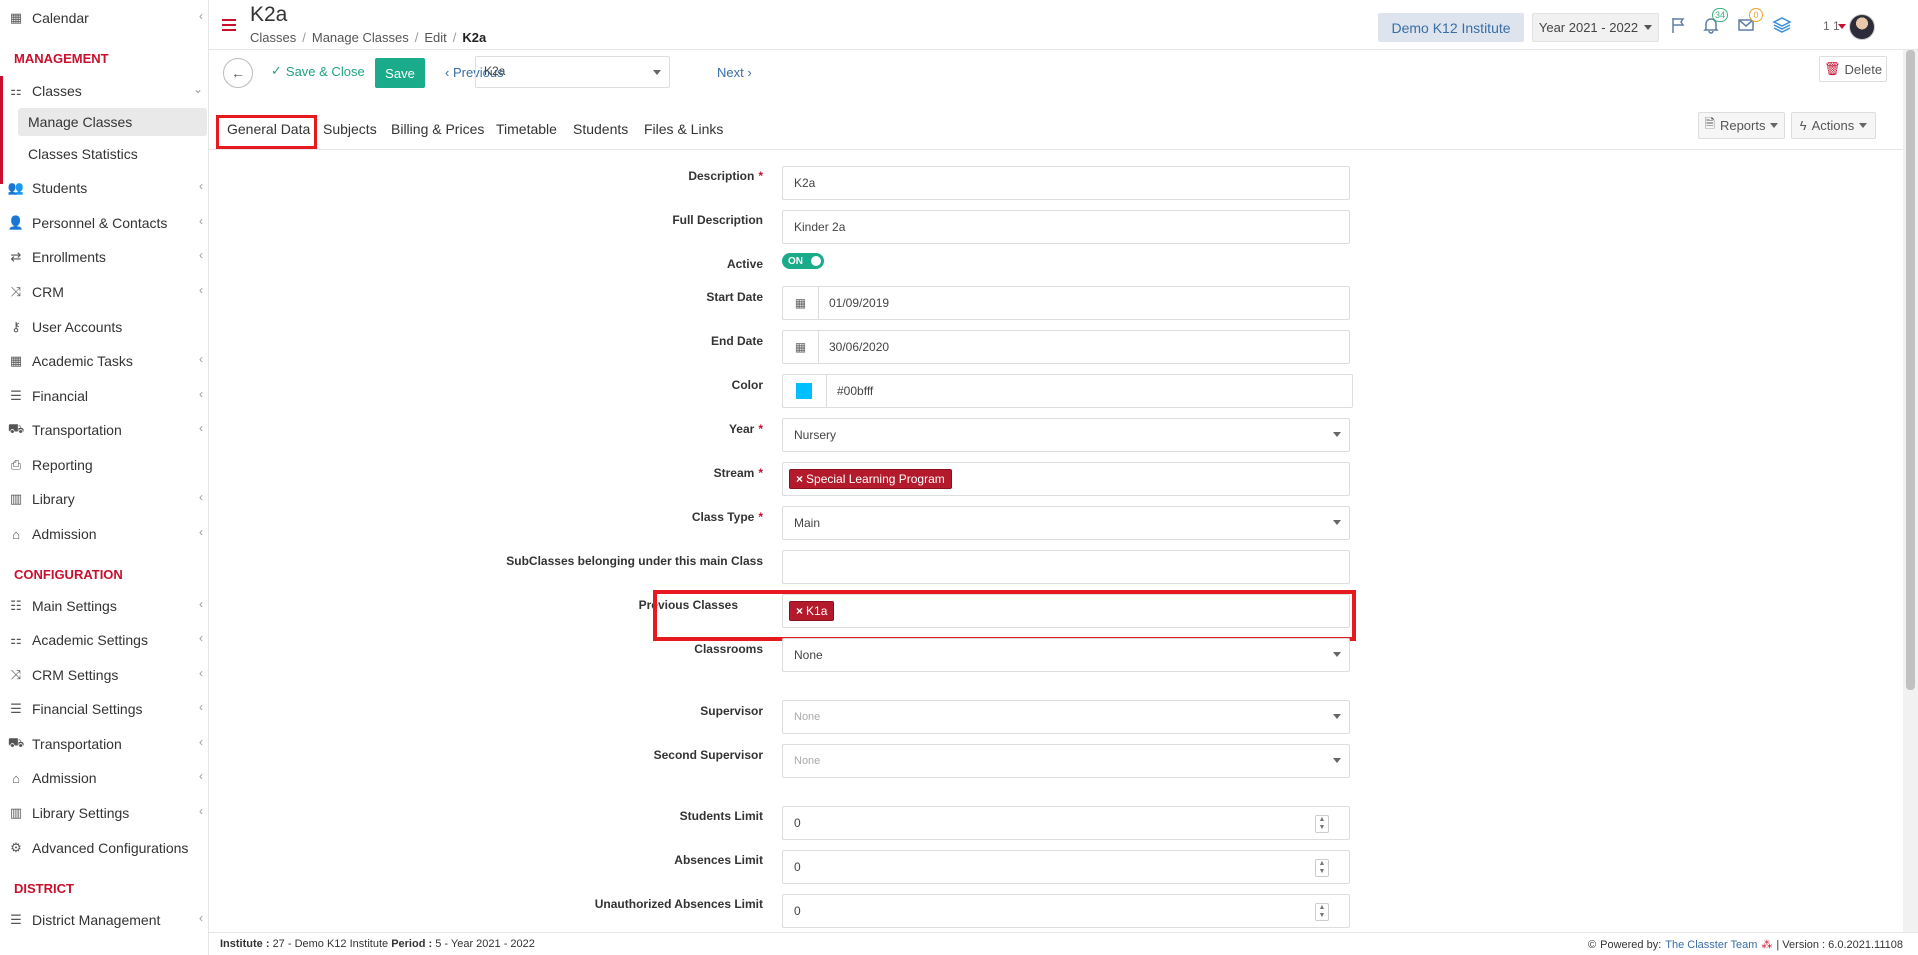 The height and width of the screenshot is (955, 1918). Describe the element at coordinates (1066, 183) in the screenshot. I see `description-input: K2a` at that location.